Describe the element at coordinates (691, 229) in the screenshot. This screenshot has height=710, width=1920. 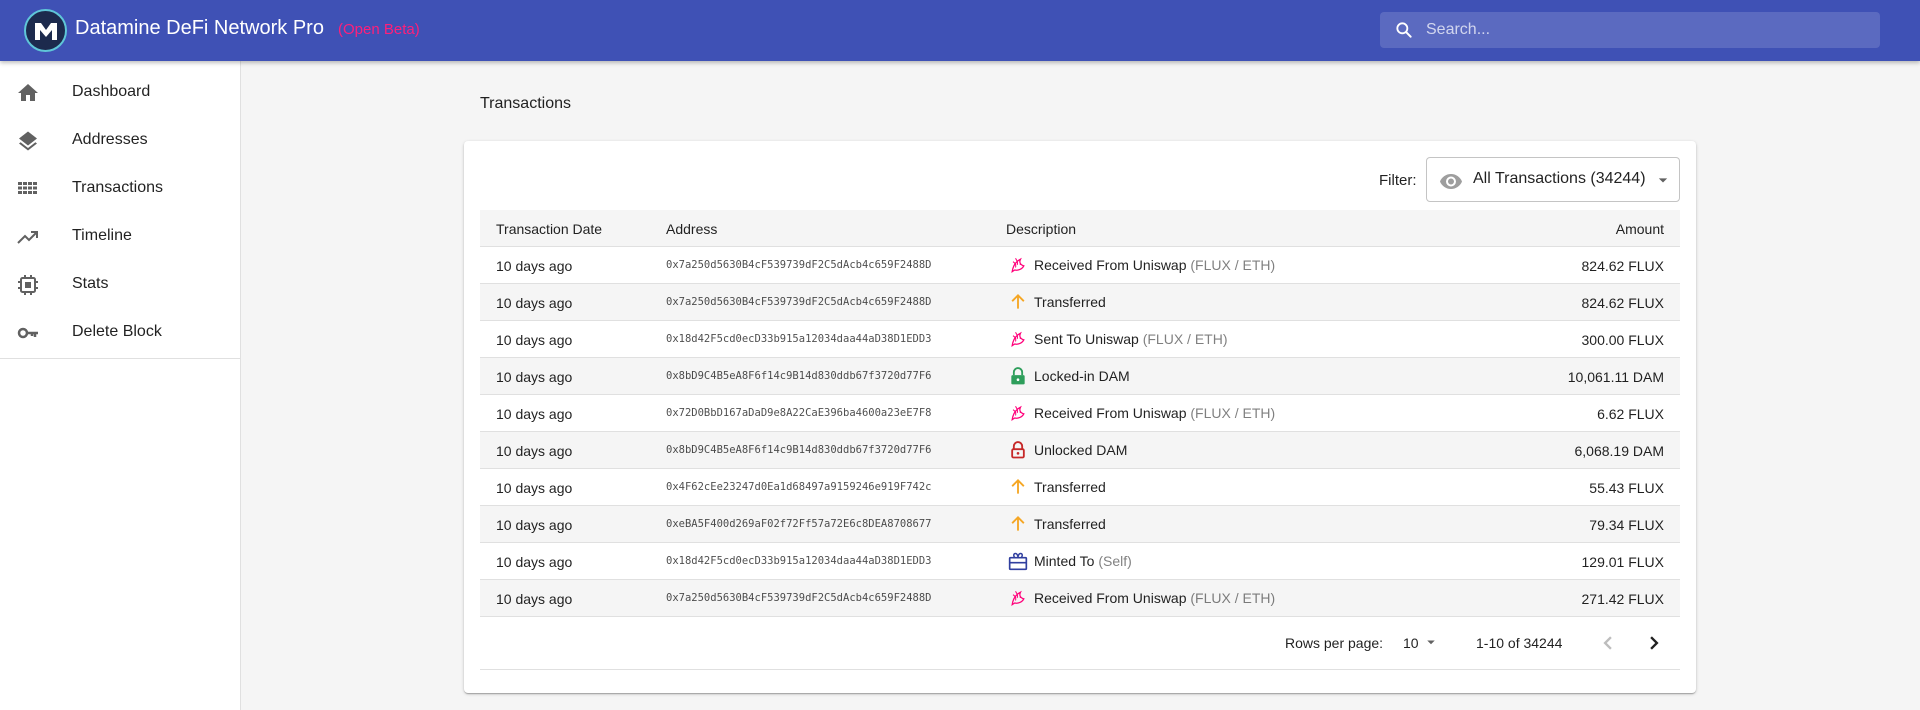
I see `column-header-address: Address` at that location.